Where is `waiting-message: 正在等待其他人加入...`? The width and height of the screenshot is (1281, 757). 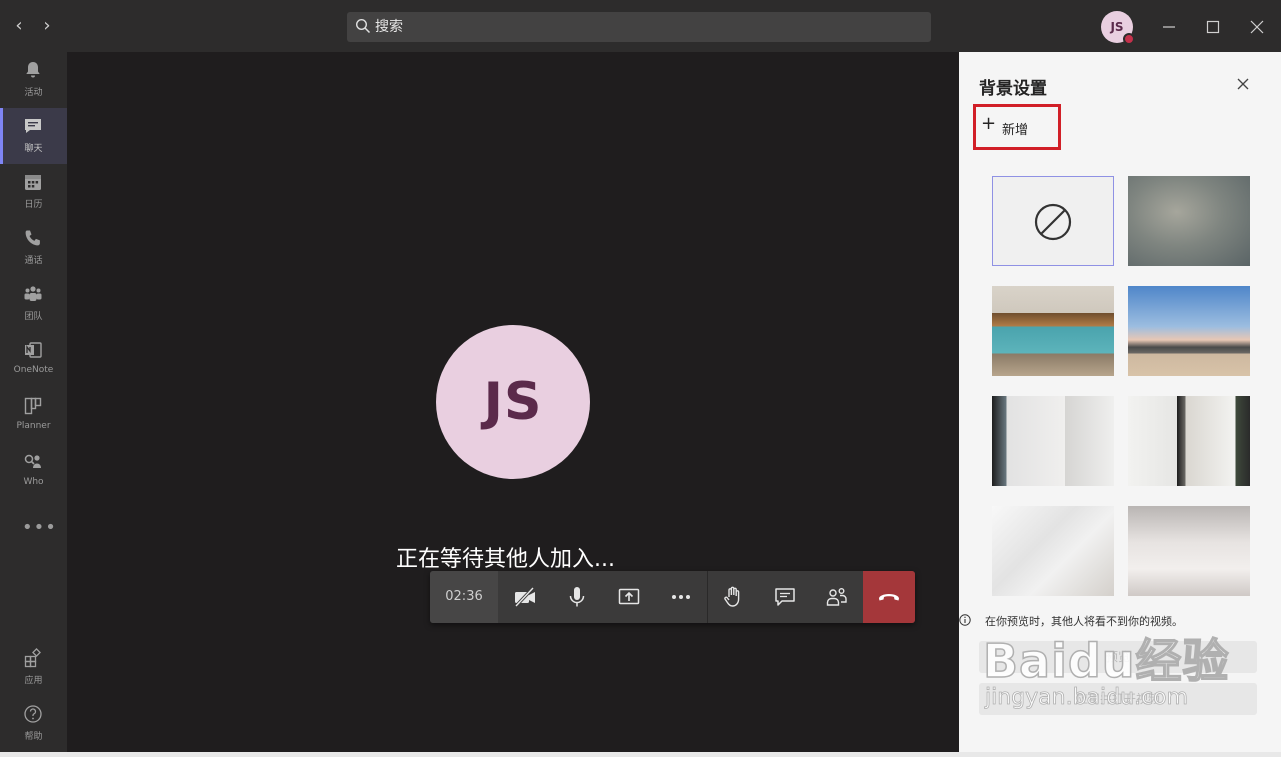
waiting-message: 正在等待其他人加入... is located at coordinates (505, 559).